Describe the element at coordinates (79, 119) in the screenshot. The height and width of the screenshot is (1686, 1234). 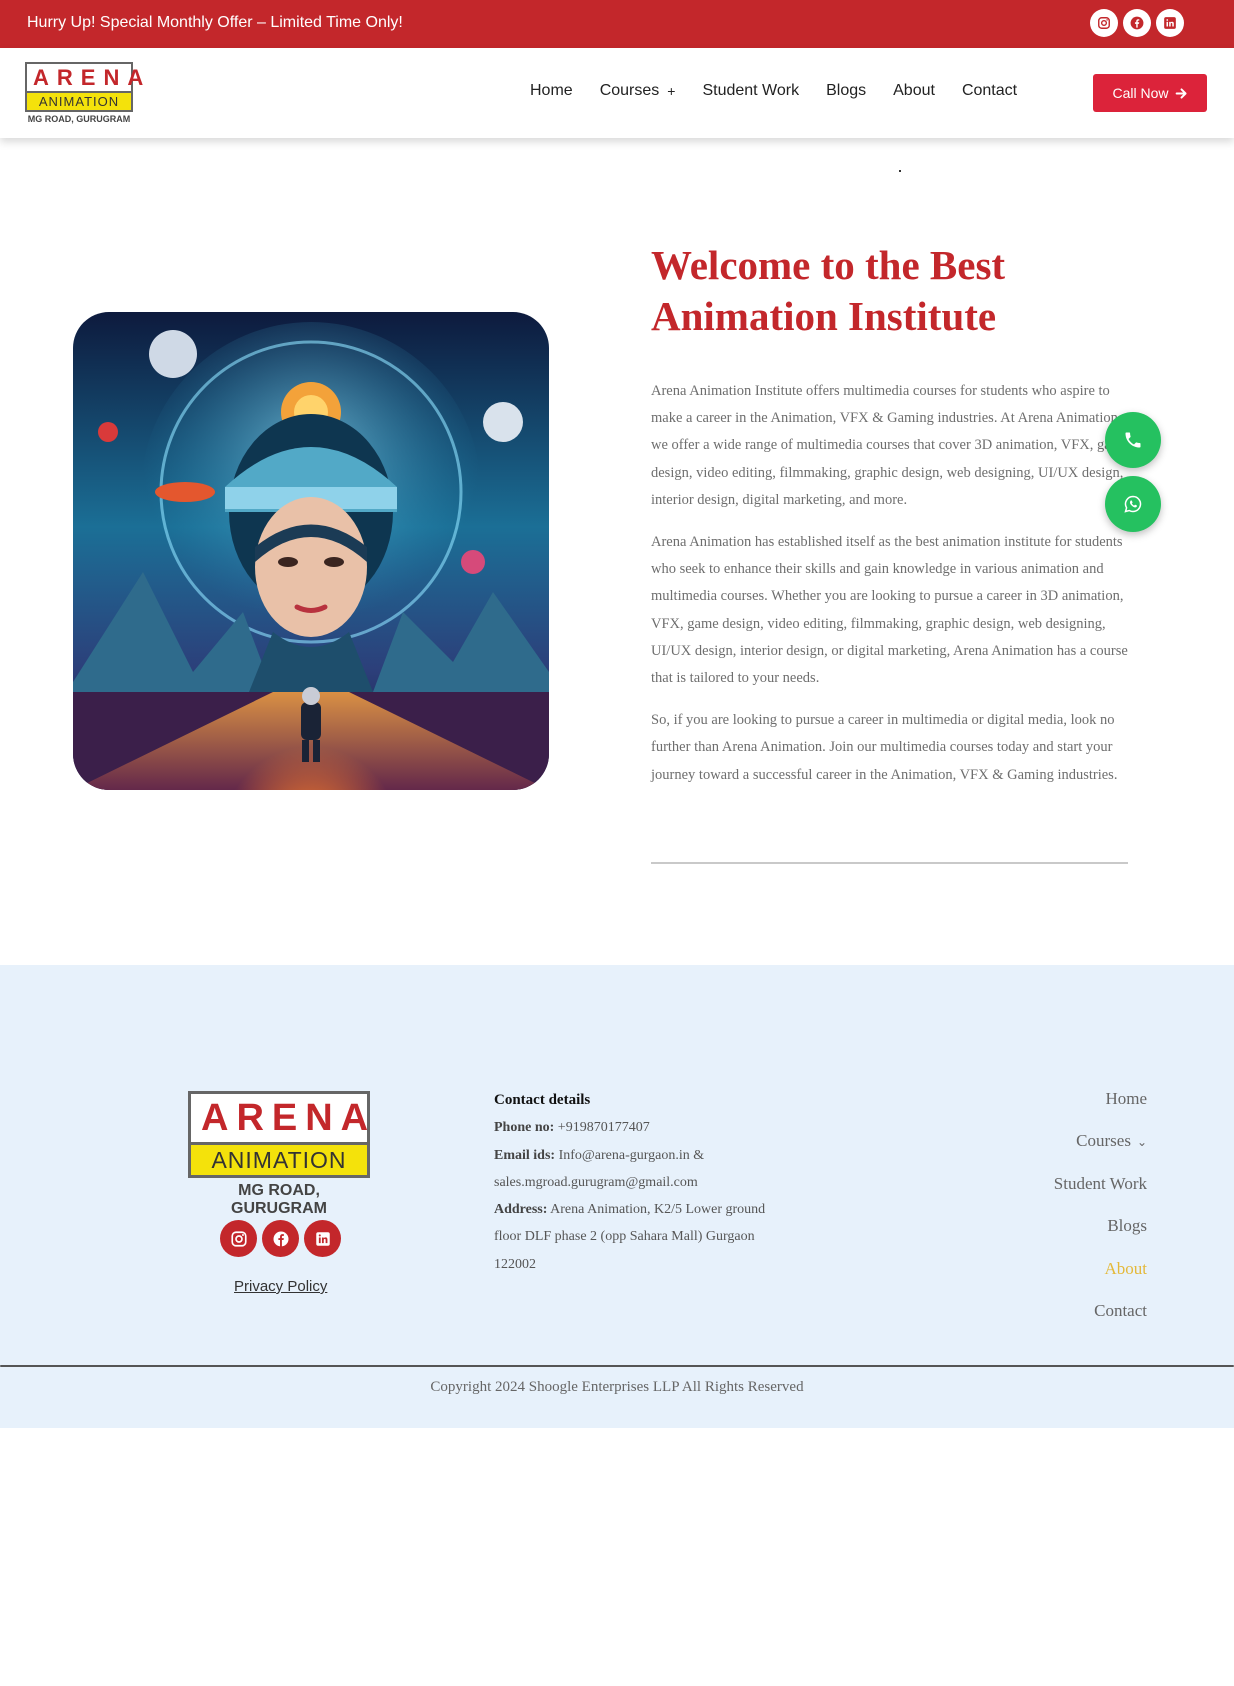
I see `logo-location-text: MG ROAD, GURUGRAM` at that location.